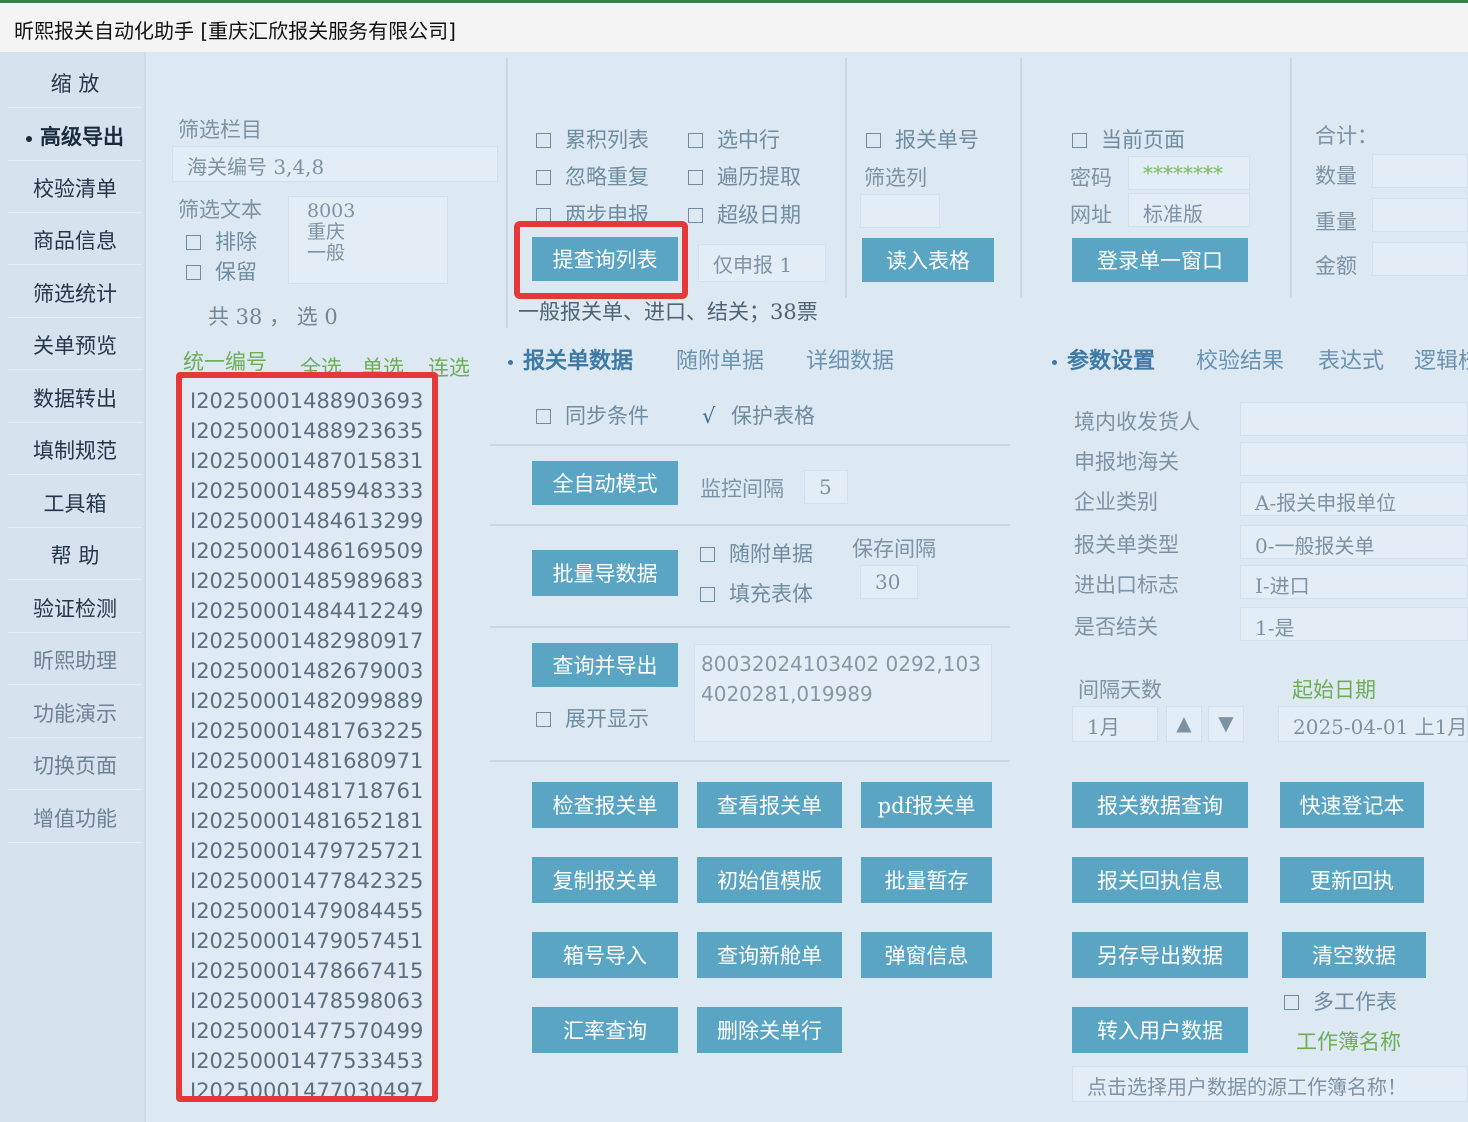 The height and width of the screenshot is (1122, 1468). What do you see at coordinates (307, 1001) in the screenshot?
I see `list-item: I20250001478598063` at bounding box center [307, 1001].